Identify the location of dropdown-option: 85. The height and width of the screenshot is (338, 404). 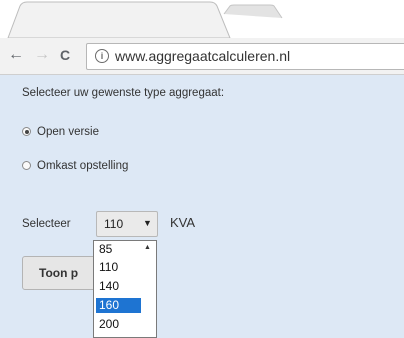
(118, 249).